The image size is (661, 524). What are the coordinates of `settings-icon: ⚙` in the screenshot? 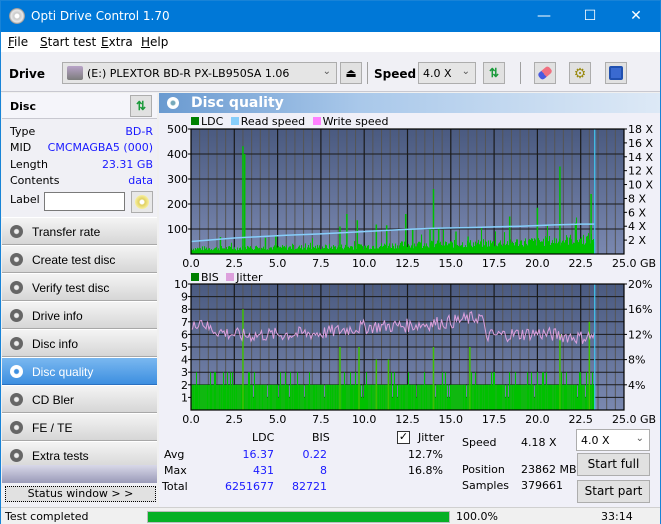 It's located at (580, 73).